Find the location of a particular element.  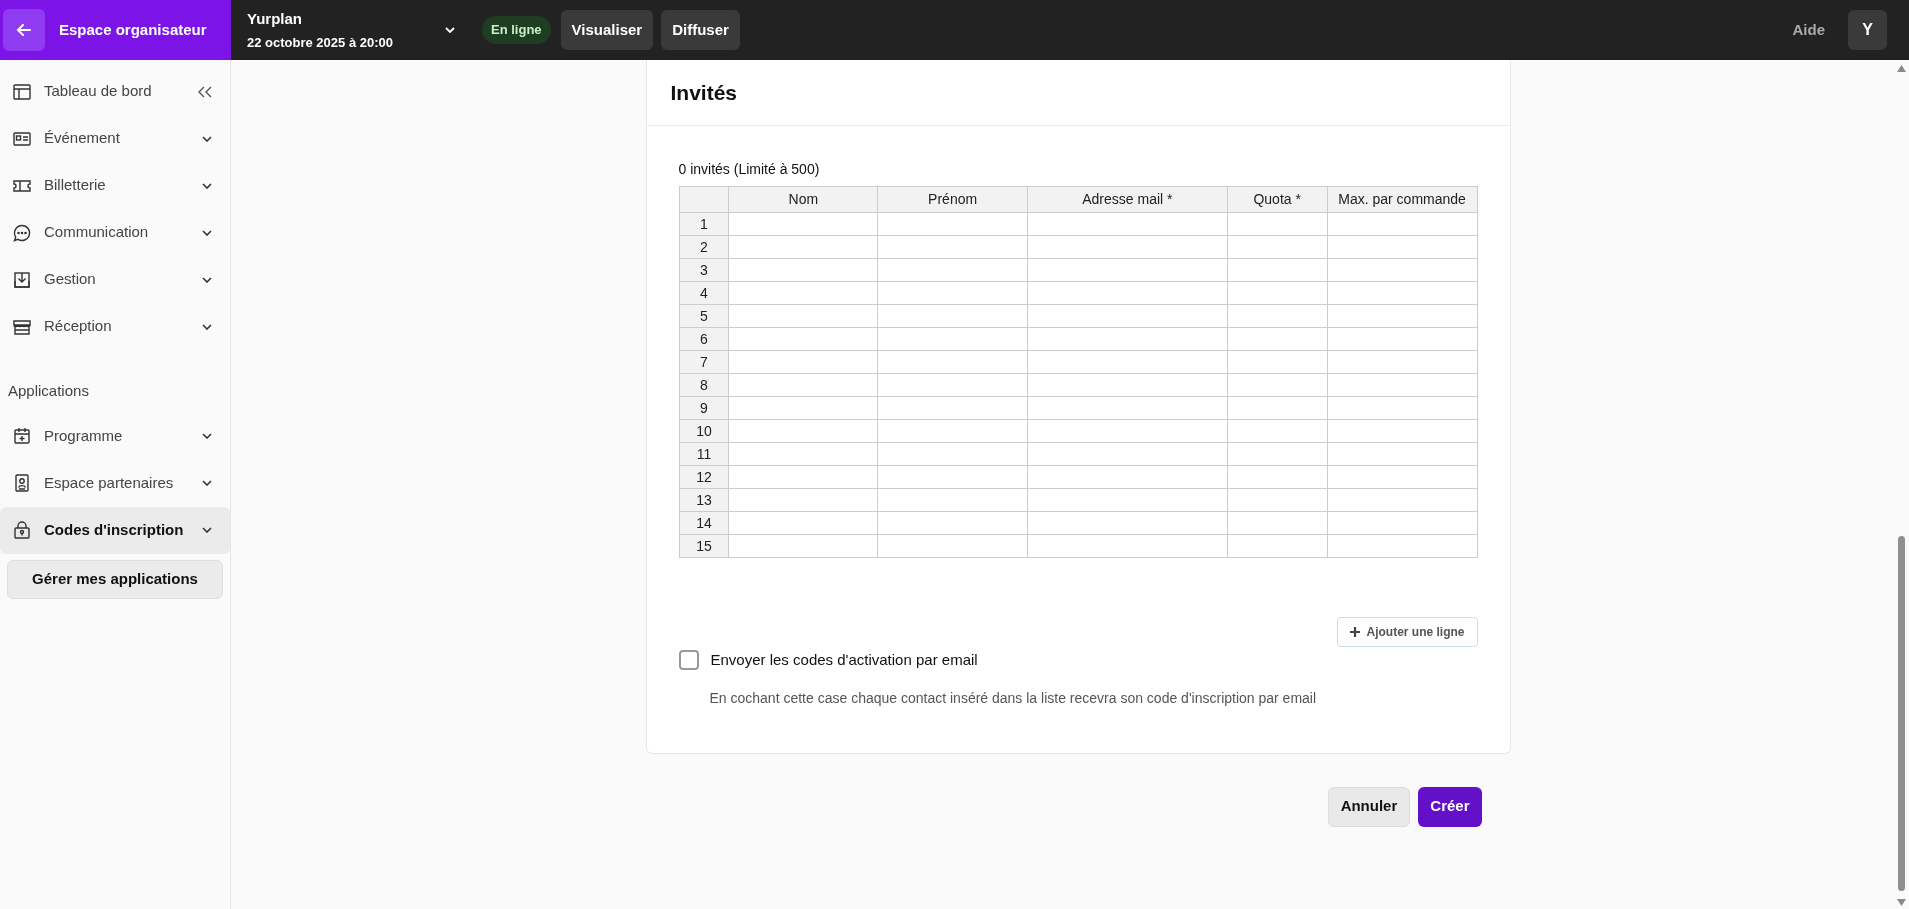

back-button is located at coordinates (24, 30).